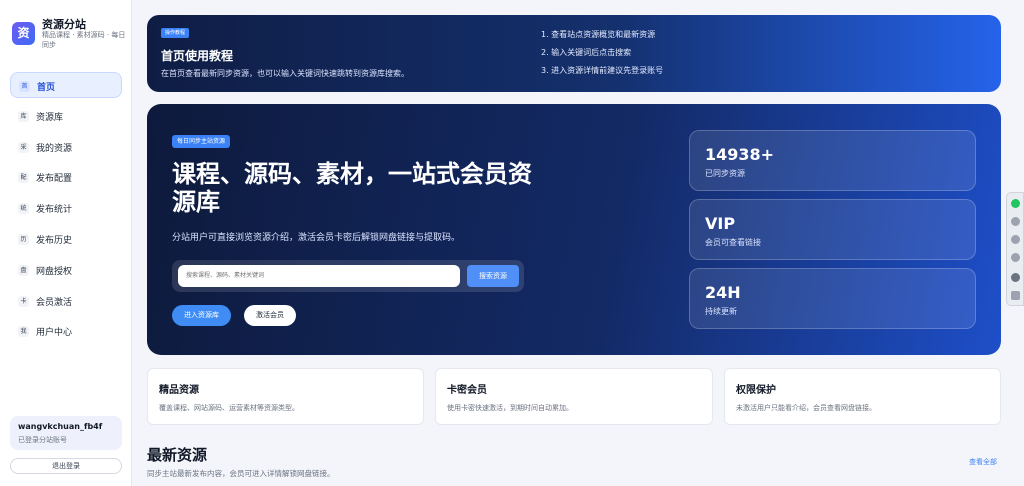 Image resolution: width=1024 pixels, height=486 pixels. What do you see at coordinates (54, 210) in the screenshot?
I see `sidebar-item-label: 发布统计` at bounding box center [54, 210].